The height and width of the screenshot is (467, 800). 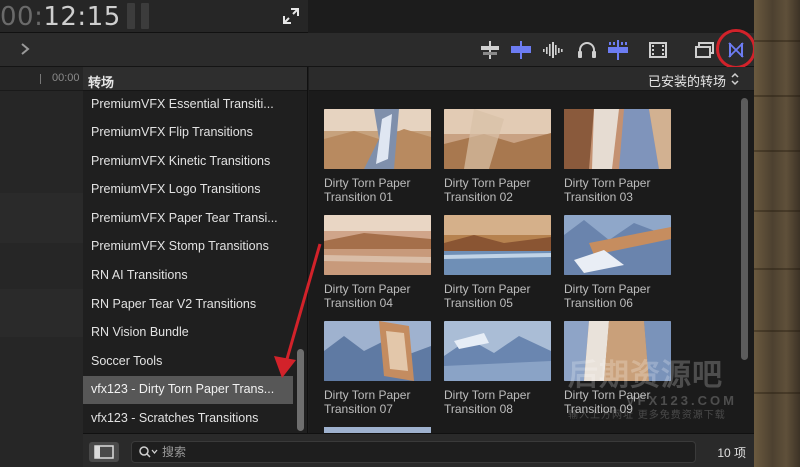 What do you see at coordinates (367, 190) in the screenshot?
I see `tile-label: Dirty Torn Paper Transition 01` at bounding box center [367, 190].